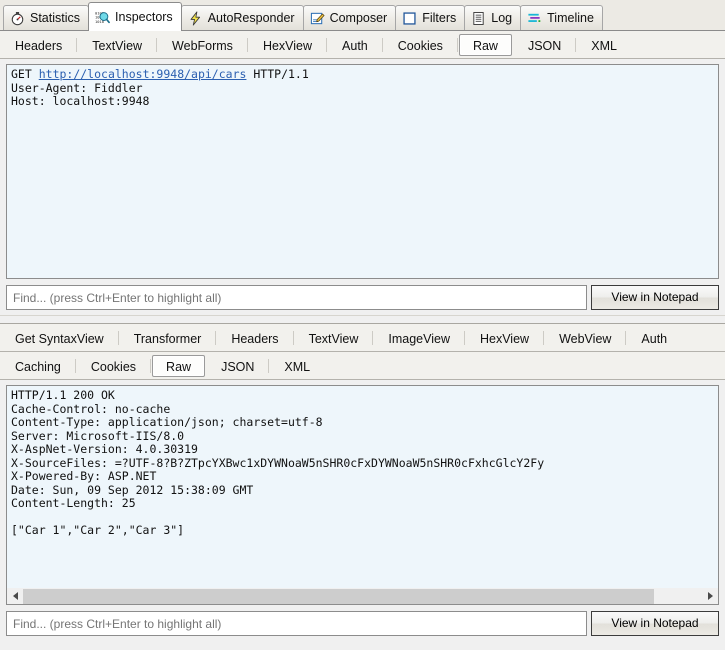 The width and height of the screenshot is (725, 650). I want to click on response-tab-xml: XML, so click(297, 366).